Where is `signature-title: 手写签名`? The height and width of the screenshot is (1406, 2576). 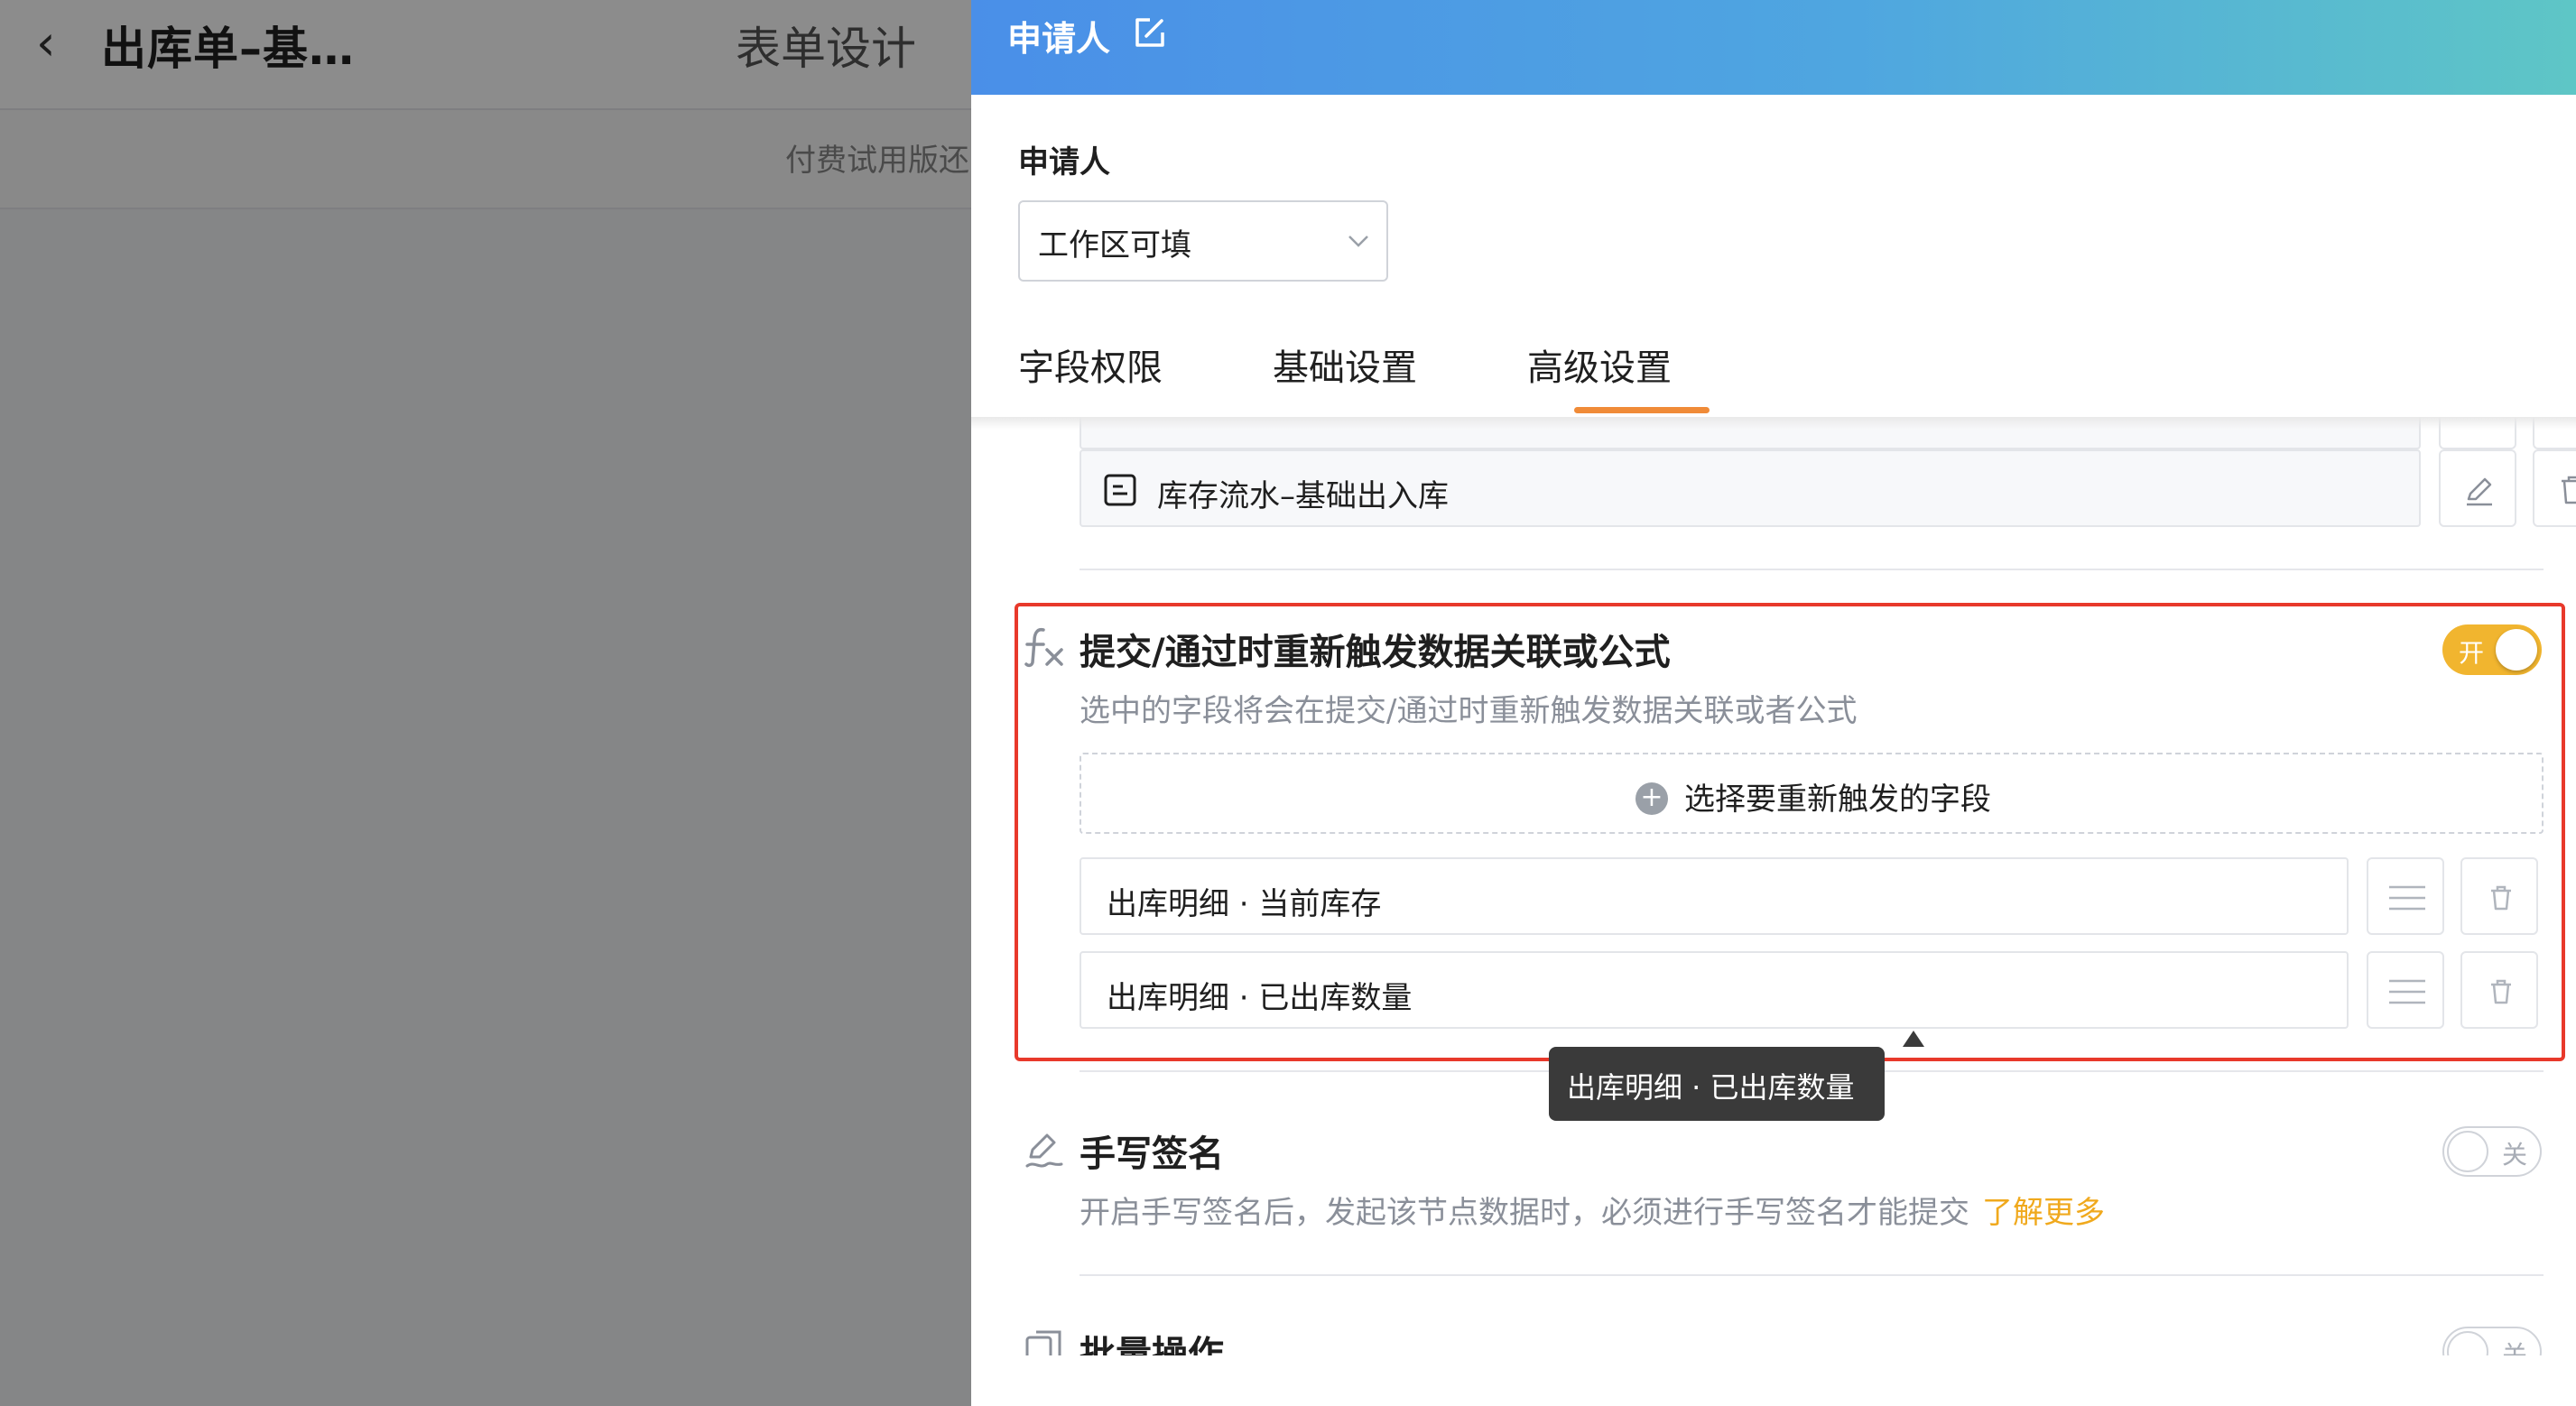
signature-title: 手写签名 is located at coordinates (1152, 1154).